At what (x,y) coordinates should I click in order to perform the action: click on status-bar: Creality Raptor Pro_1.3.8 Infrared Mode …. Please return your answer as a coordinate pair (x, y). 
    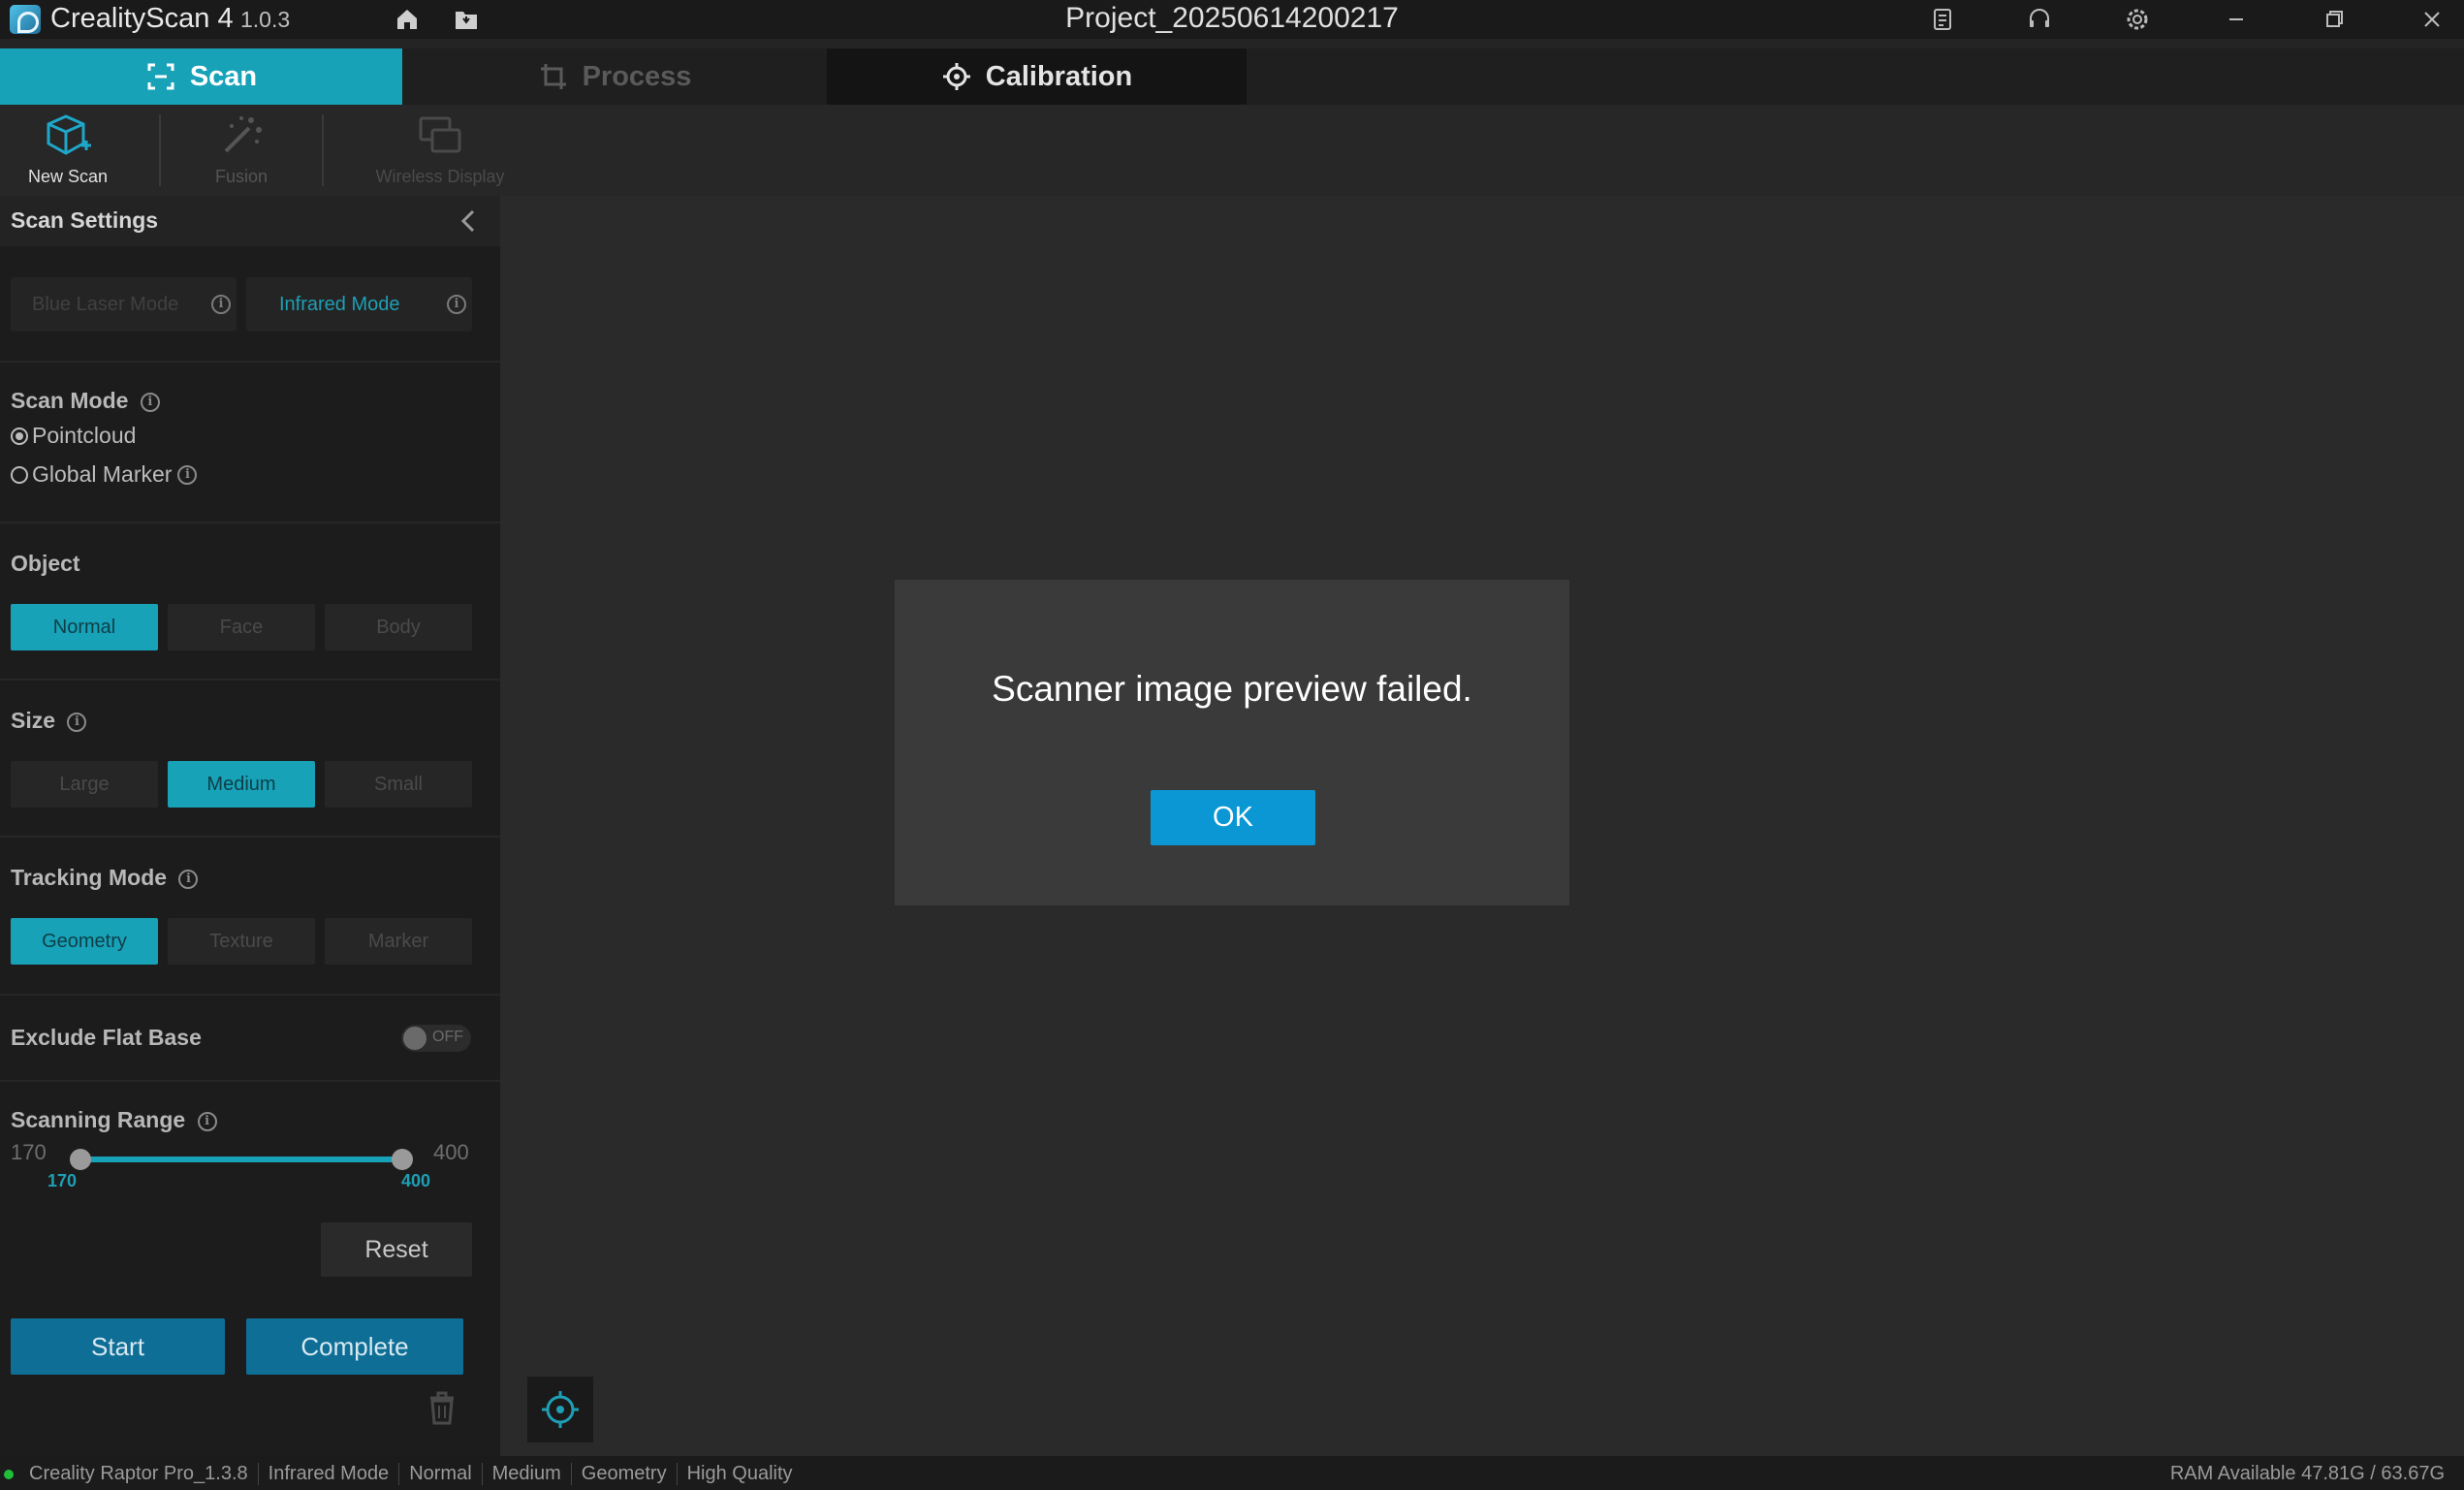
    Looking at the image, I should click on (1232, 1473).